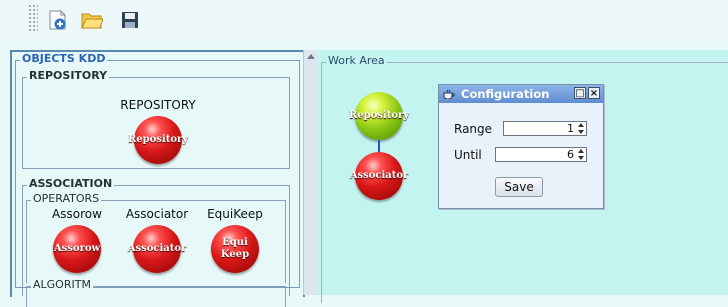 Image resolution: width=728 pixels, height=307 pixels. I want to click on toolbar, so click(364, 22).